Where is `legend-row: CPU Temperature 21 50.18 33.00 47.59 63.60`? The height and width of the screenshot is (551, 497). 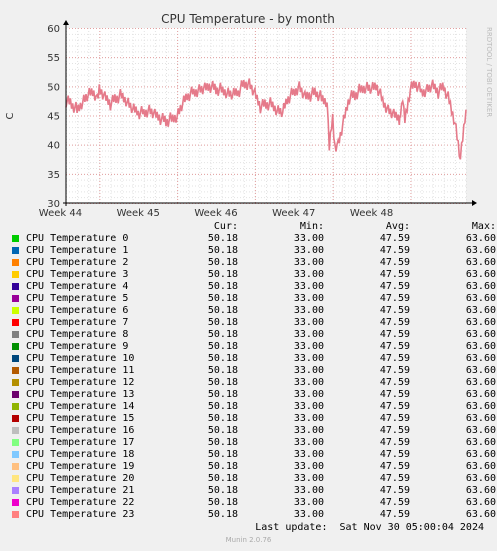 legend-row: CPU Temperature 21 50.18 33.00 47.59 63.60 is located at coordinates (254, 491).